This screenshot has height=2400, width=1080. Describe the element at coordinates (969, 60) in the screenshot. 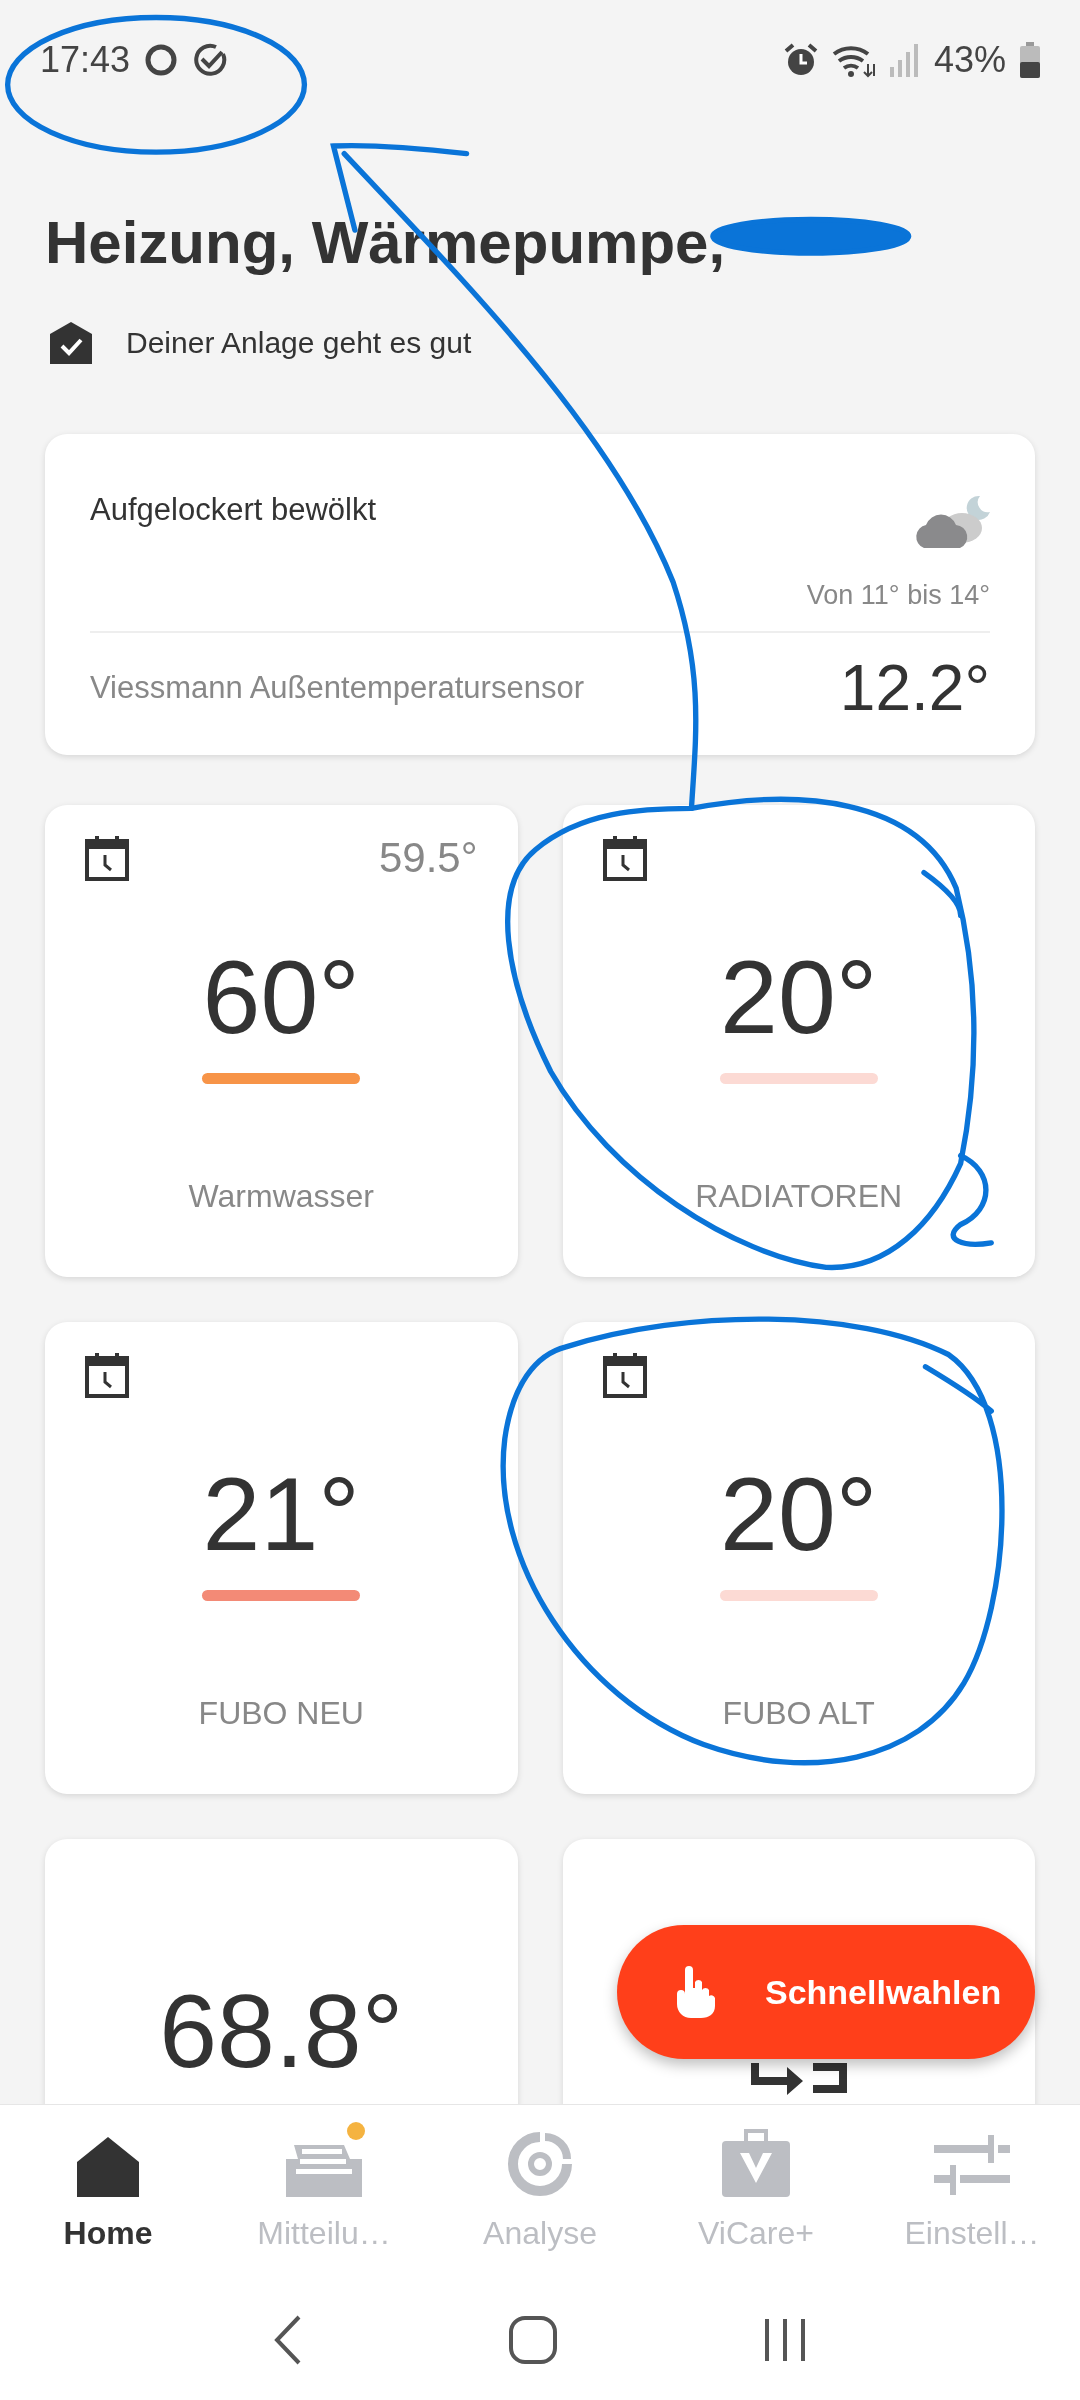

I see `battery-percentage: 43%` at that location.